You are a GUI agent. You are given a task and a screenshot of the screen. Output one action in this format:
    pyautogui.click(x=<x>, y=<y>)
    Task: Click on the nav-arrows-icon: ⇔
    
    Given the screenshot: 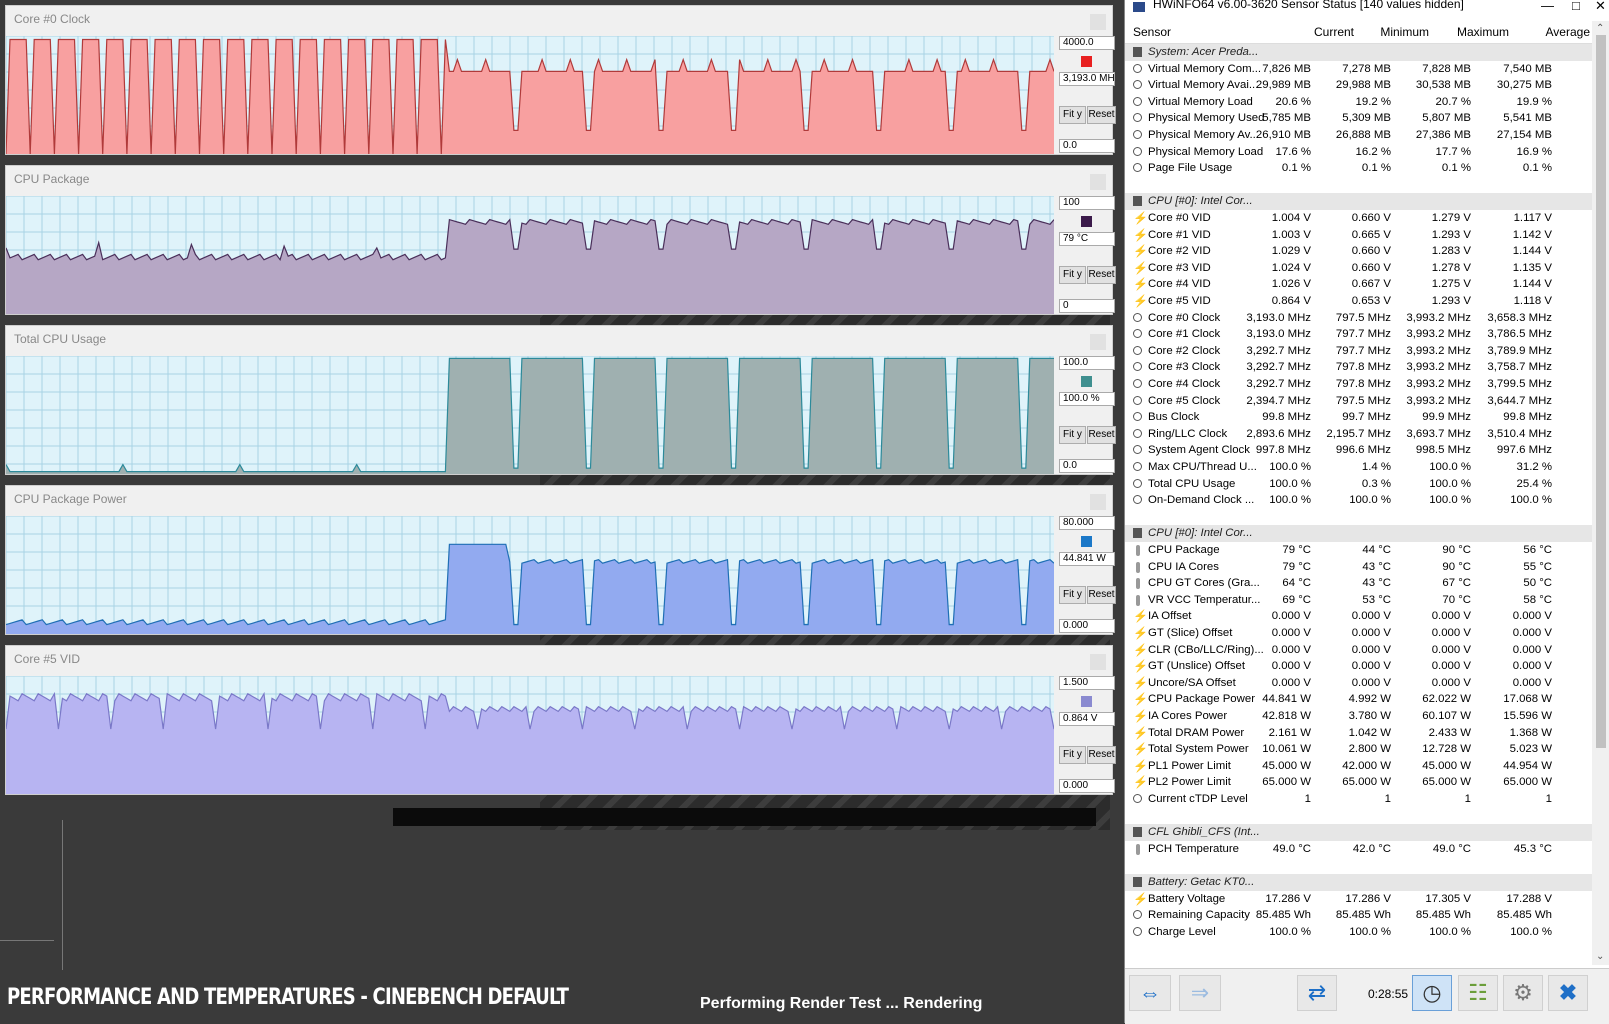 What is the action you would take?
    pyautogui.click(x=1150, y=993)
    